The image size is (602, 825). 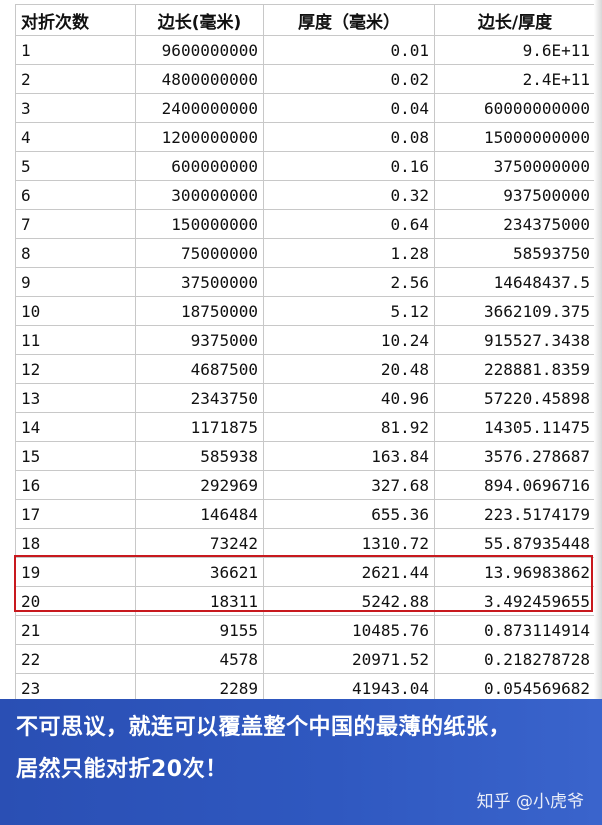 I want to click on cell-thickness: 10.24, so click(x=349, y=340).